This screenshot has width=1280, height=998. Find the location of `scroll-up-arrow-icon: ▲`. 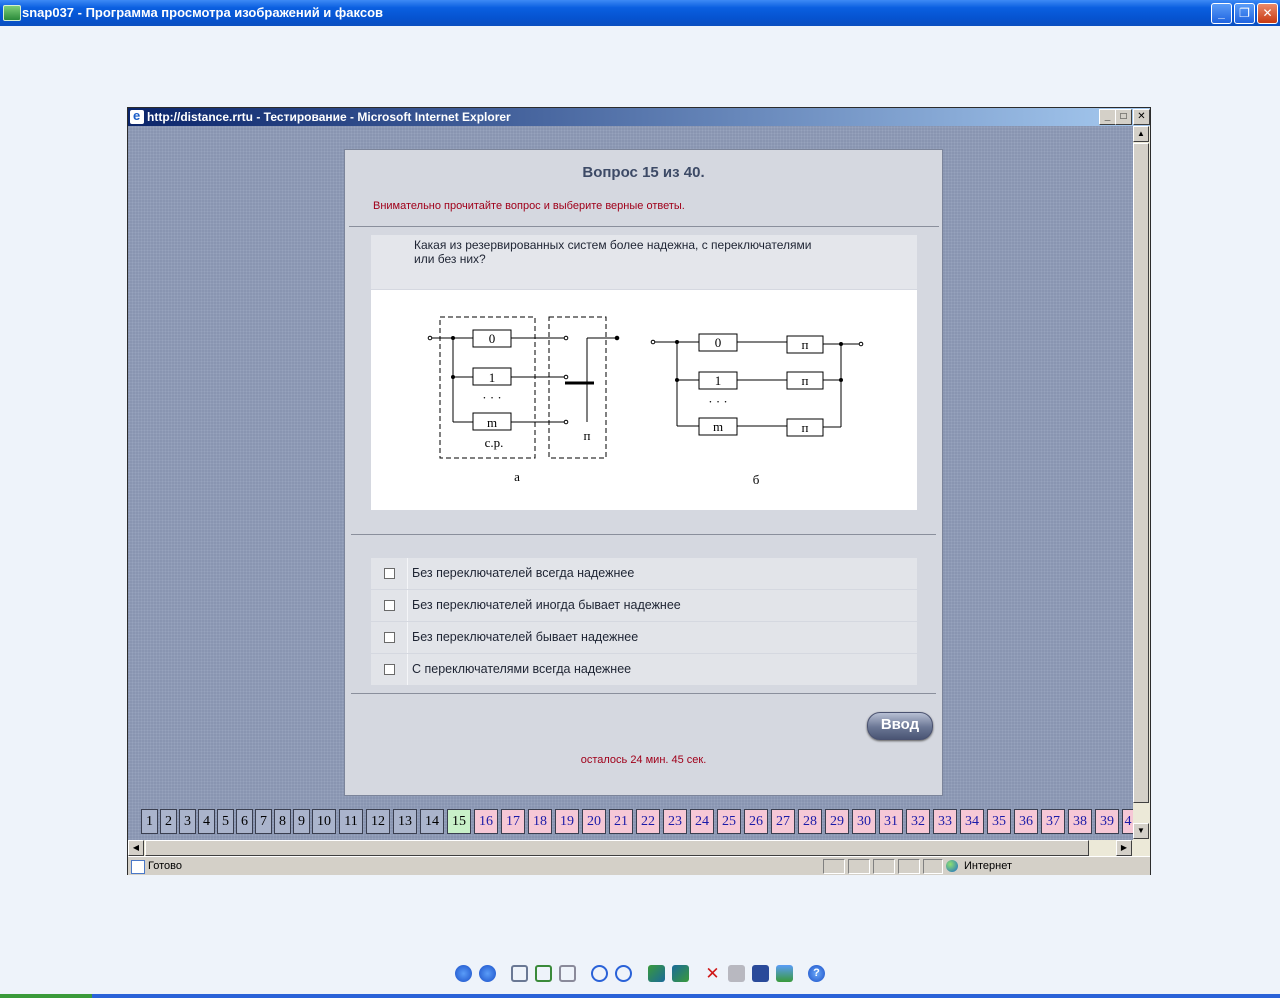

scroll-up-arrow-icon: ▲ is located at coordinates (1141, 134).